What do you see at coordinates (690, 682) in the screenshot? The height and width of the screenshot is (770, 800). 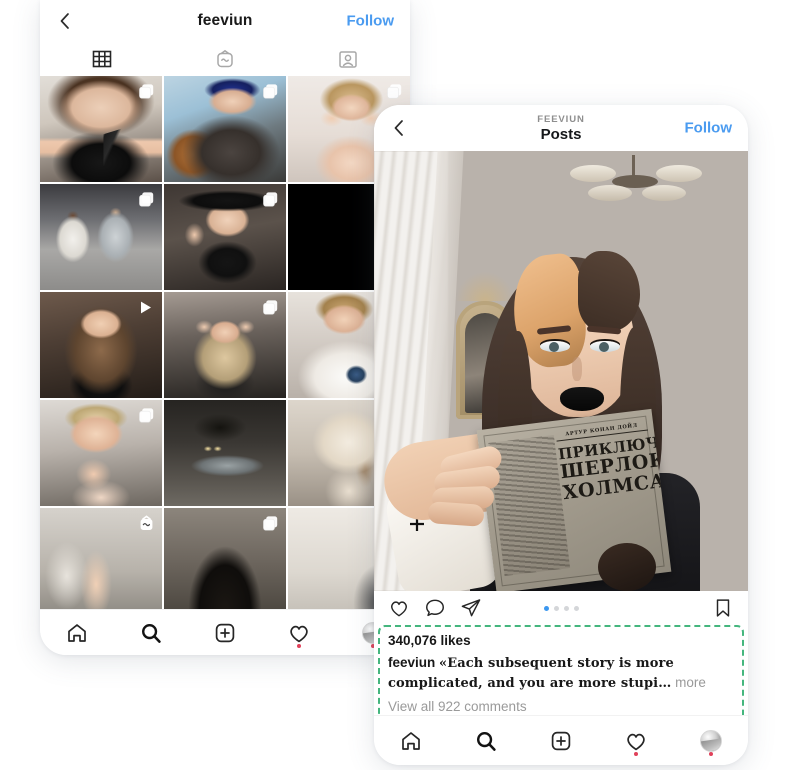 I see `caption-more-button: more` at bounding box center [690, 682].